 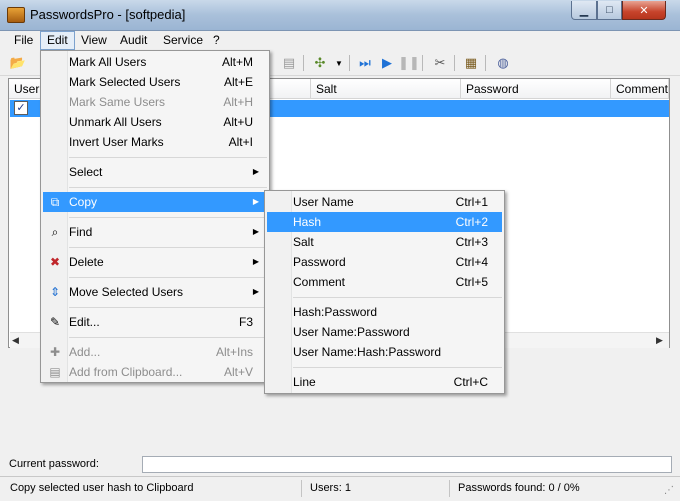 What do you see at coordinates (644, 10) in the screenshot?
I see `close-button: ✕` at bounding box center [644, 10].